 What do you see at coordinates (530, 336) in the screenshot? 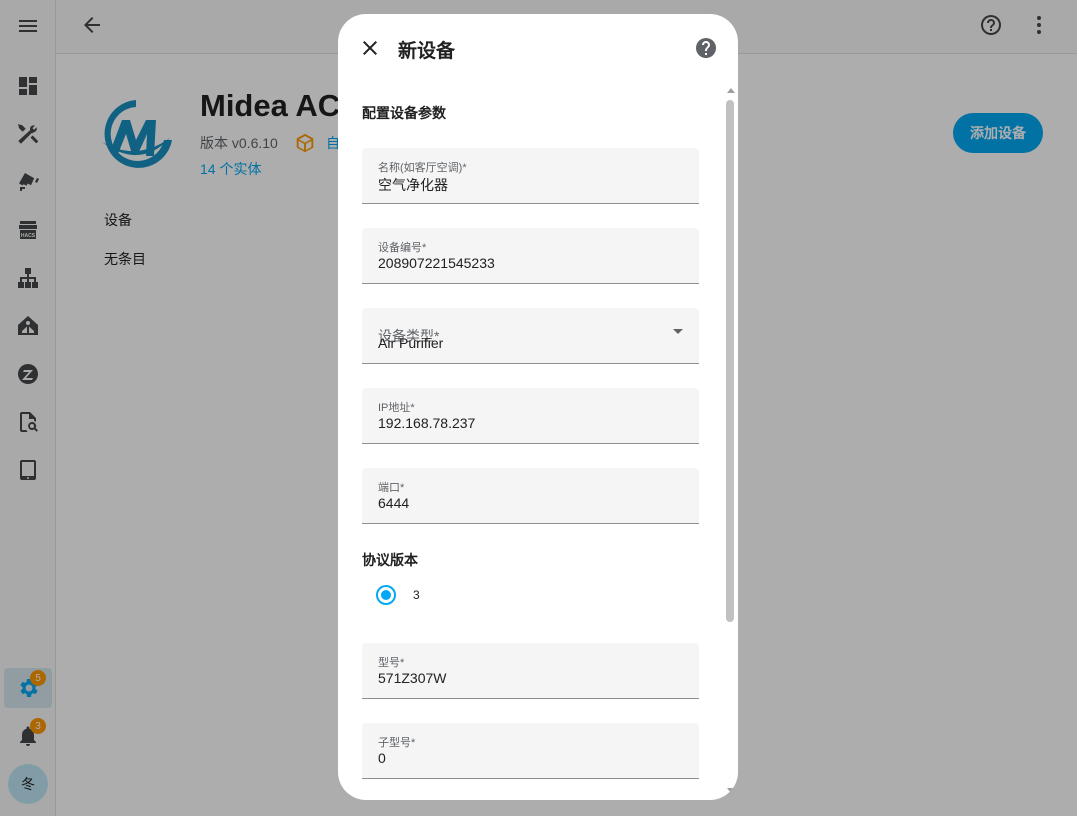
I see `device-type-select: 设备类型* Air Purifier` at bounding box center [530, 336].